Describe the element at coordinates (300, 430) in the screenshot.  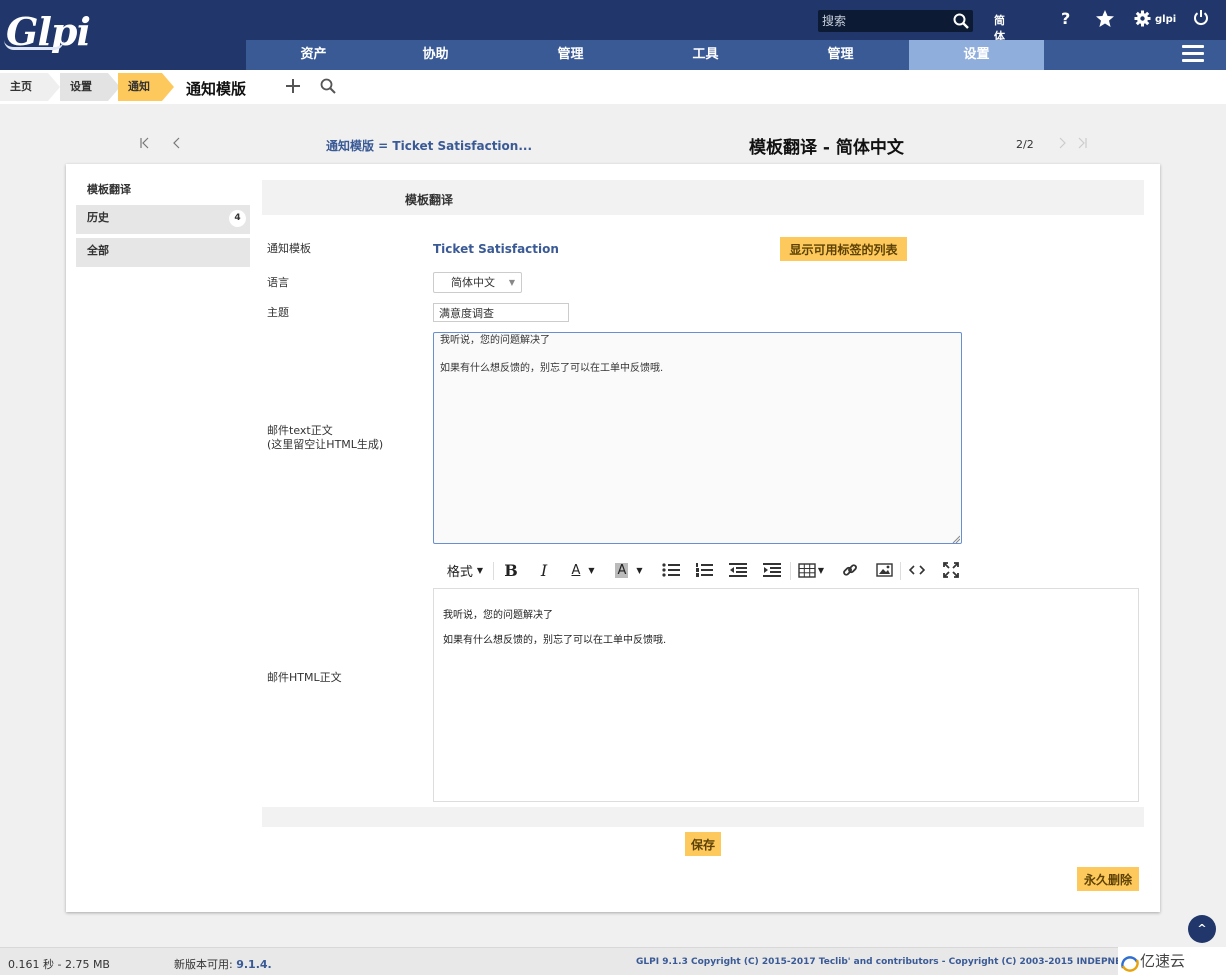
I see `text-body-label-line1: 邮件text正文` at that location.